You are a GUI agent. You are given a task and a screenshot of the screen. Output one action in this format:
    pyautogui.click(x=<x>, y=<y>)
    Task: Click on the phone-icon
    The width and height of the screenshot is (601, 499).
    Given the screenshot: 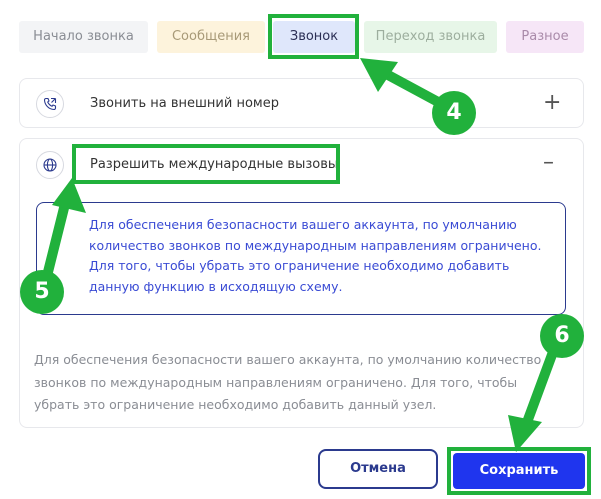 What is the action you would take?
    pyautogui.click(x=50, y=104)
    